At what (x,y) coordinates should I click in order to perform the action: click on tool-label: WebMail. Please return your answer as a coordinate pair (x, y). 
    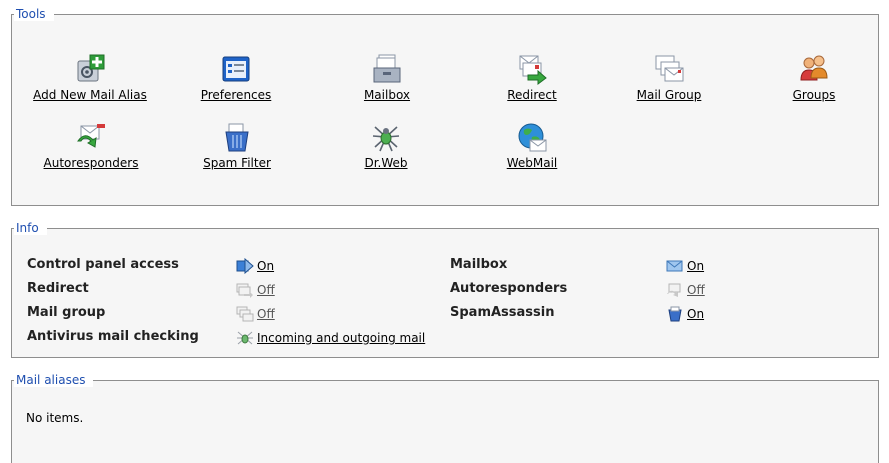
    Looking at the image, I should click on (532, 163).